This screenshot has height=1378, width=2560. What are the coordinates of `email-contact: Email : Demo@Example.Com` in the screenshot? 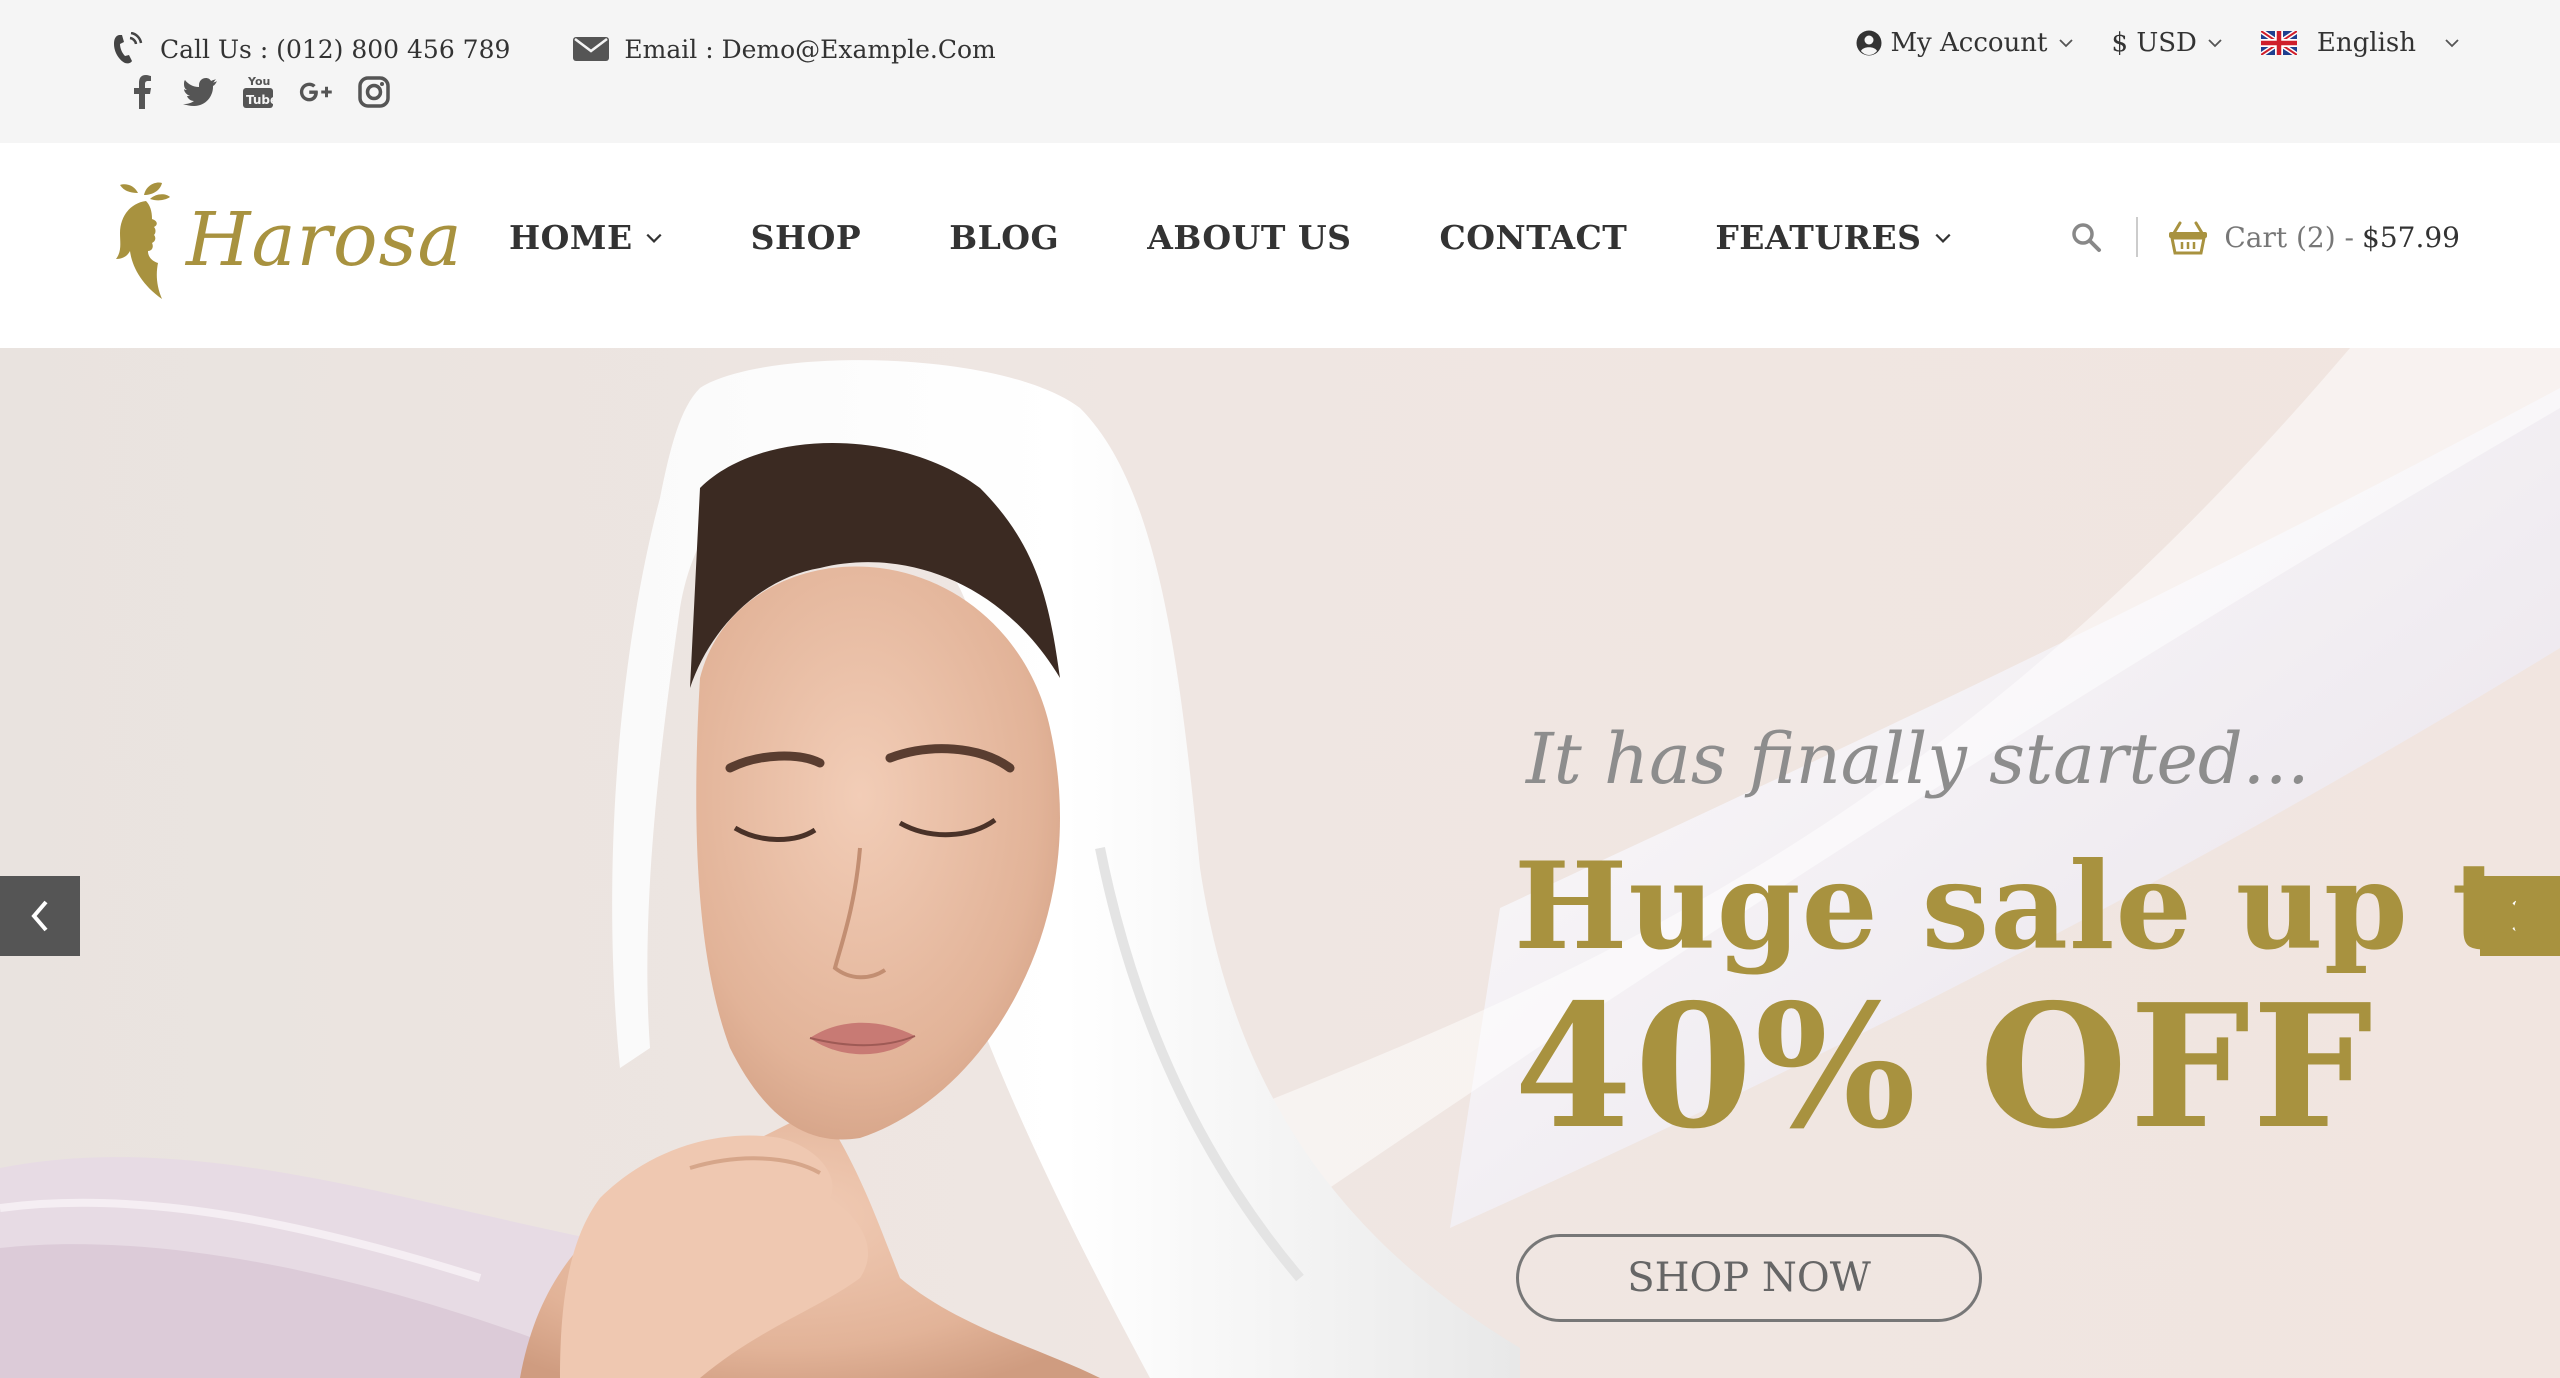 It's located at (784, 49).